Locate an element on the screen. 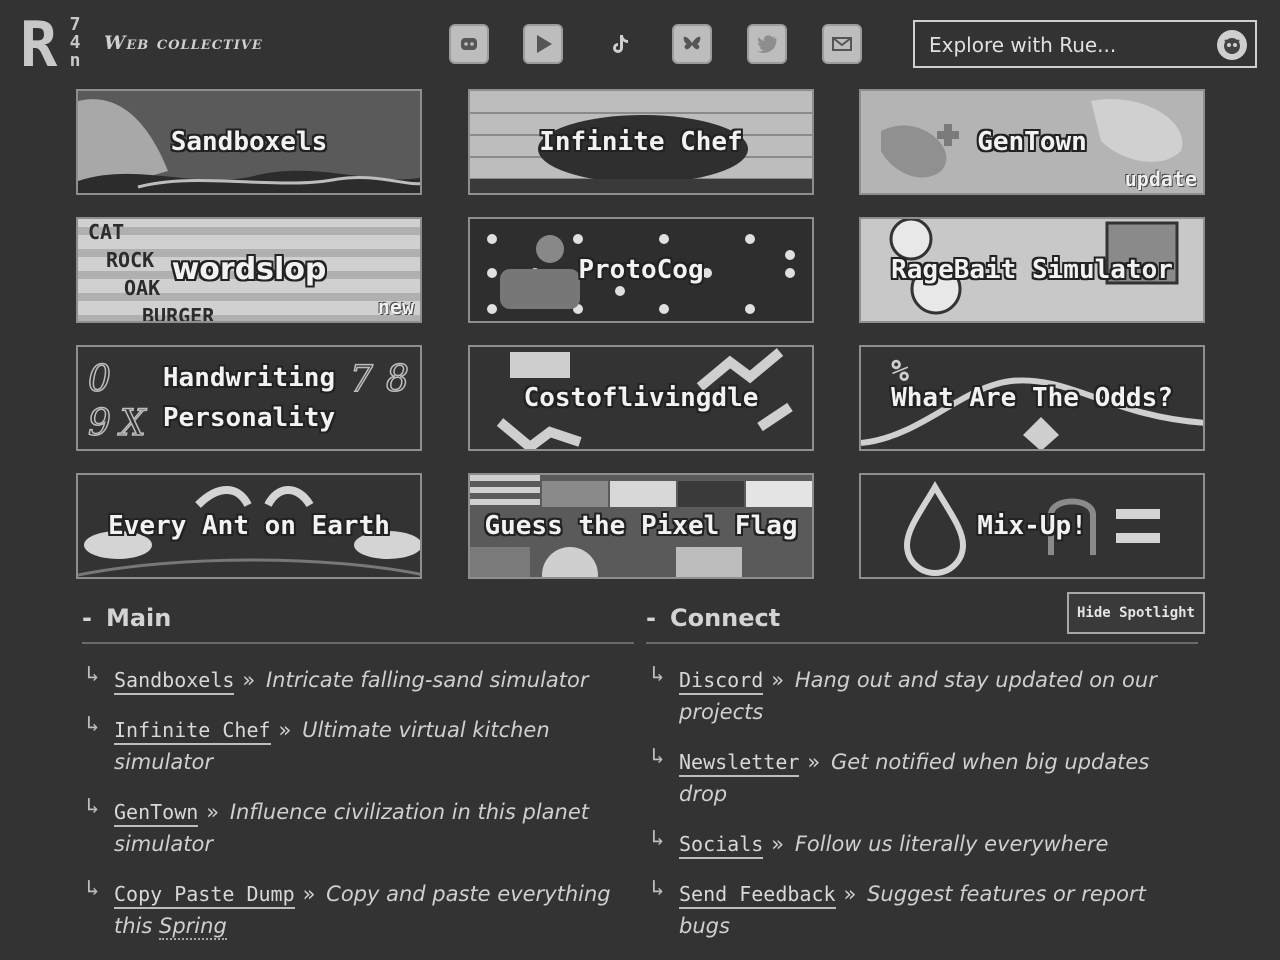 Image resolution: width=1280 pixels, height=960 pixels. spring-link: Spring is located at coordinates (193, 927).